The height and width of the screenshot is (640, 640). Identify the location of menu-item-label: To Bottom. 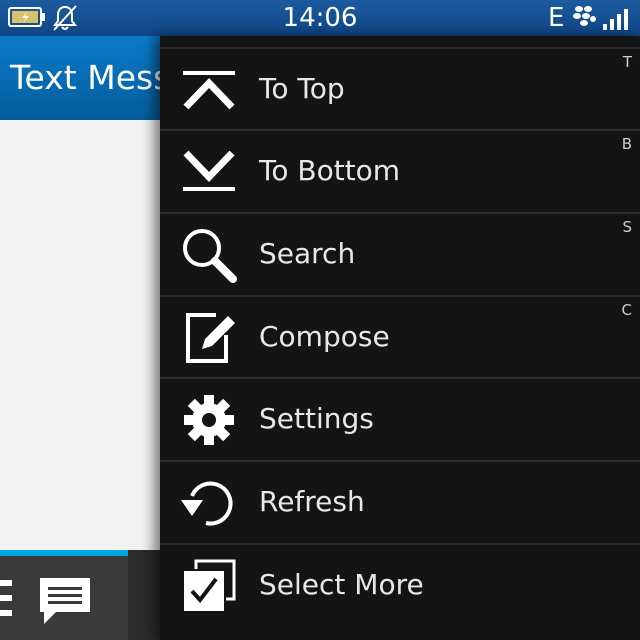
(330, 170).